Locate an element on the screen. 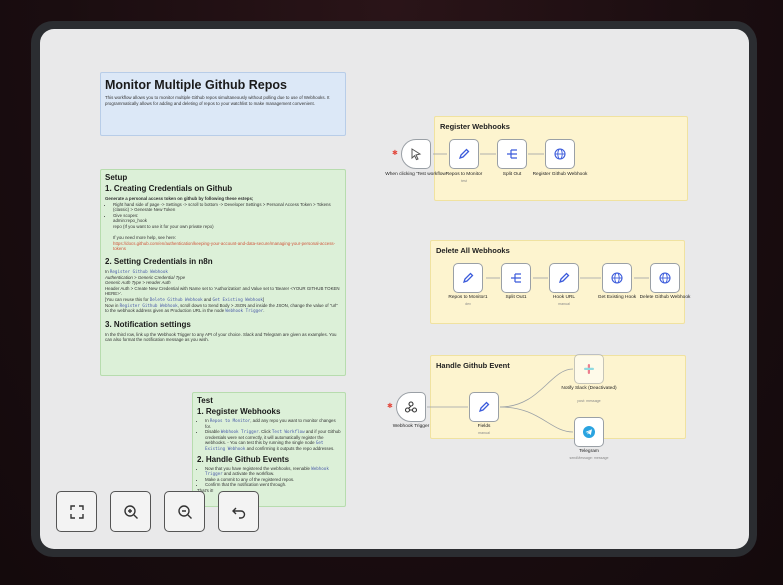 The image size is (783, 585). zoom-in-button is located at coordinates (130, 511).